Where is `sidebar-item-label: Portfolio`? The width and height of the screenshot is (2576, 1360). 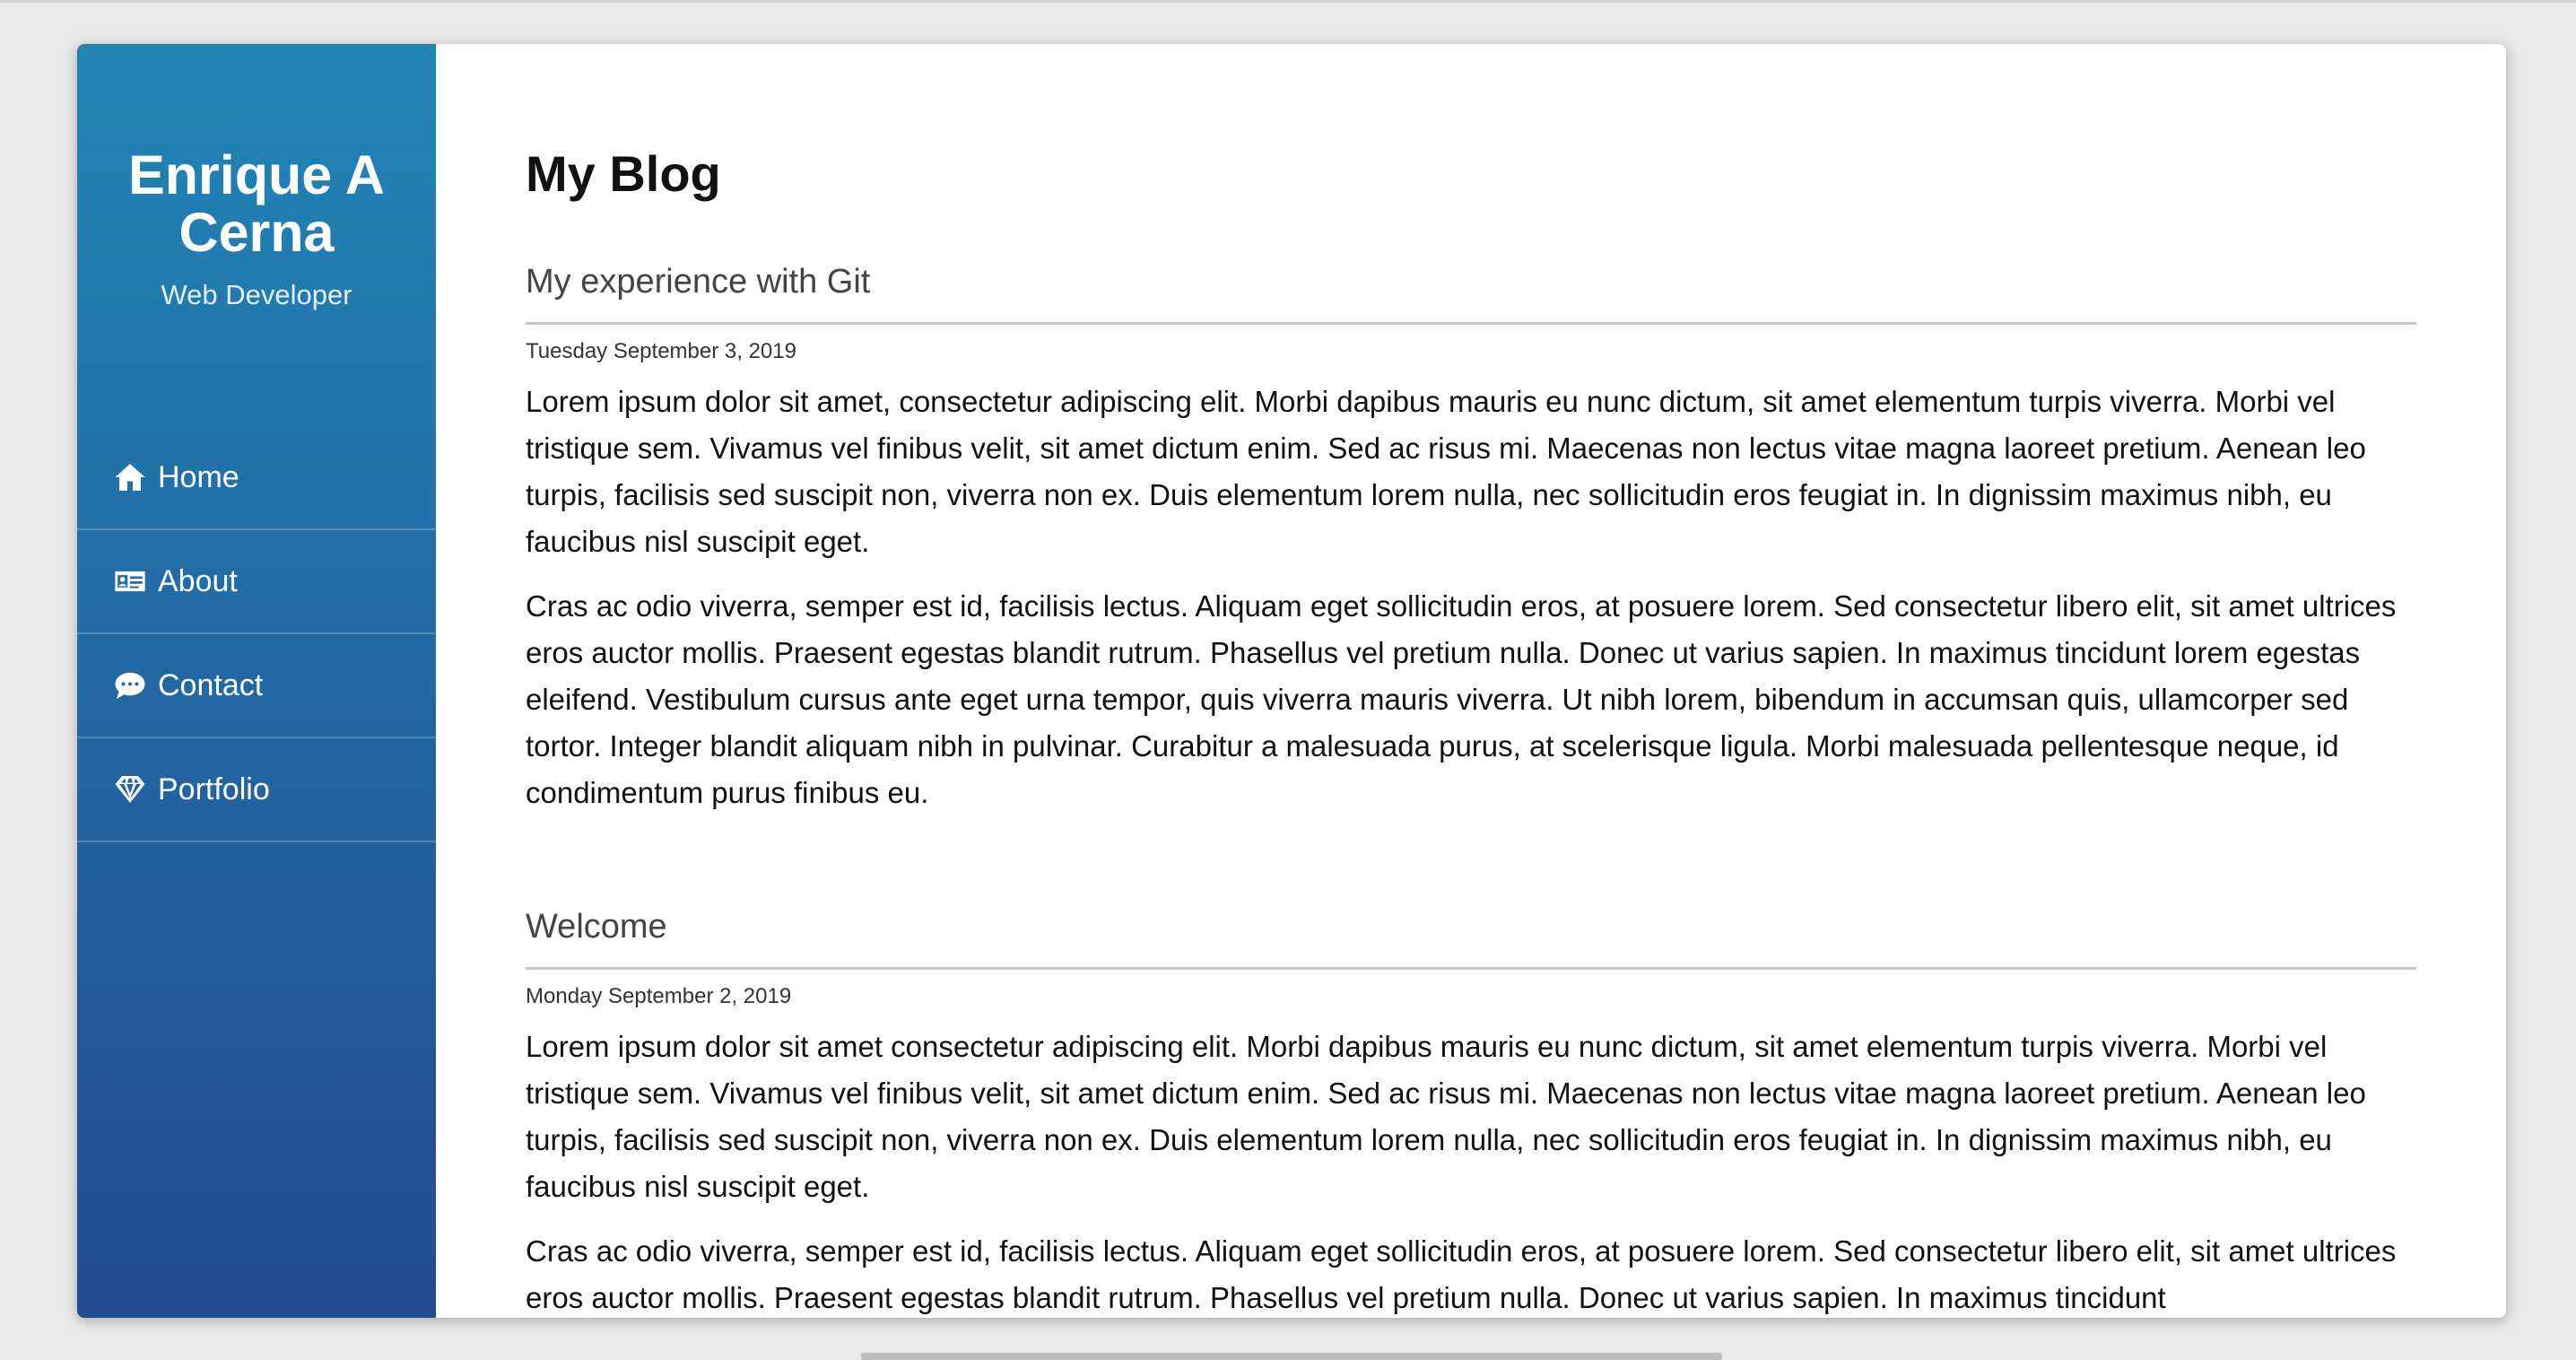 sidebar-item-label: Portfolio is located at coordinates (214, 789).